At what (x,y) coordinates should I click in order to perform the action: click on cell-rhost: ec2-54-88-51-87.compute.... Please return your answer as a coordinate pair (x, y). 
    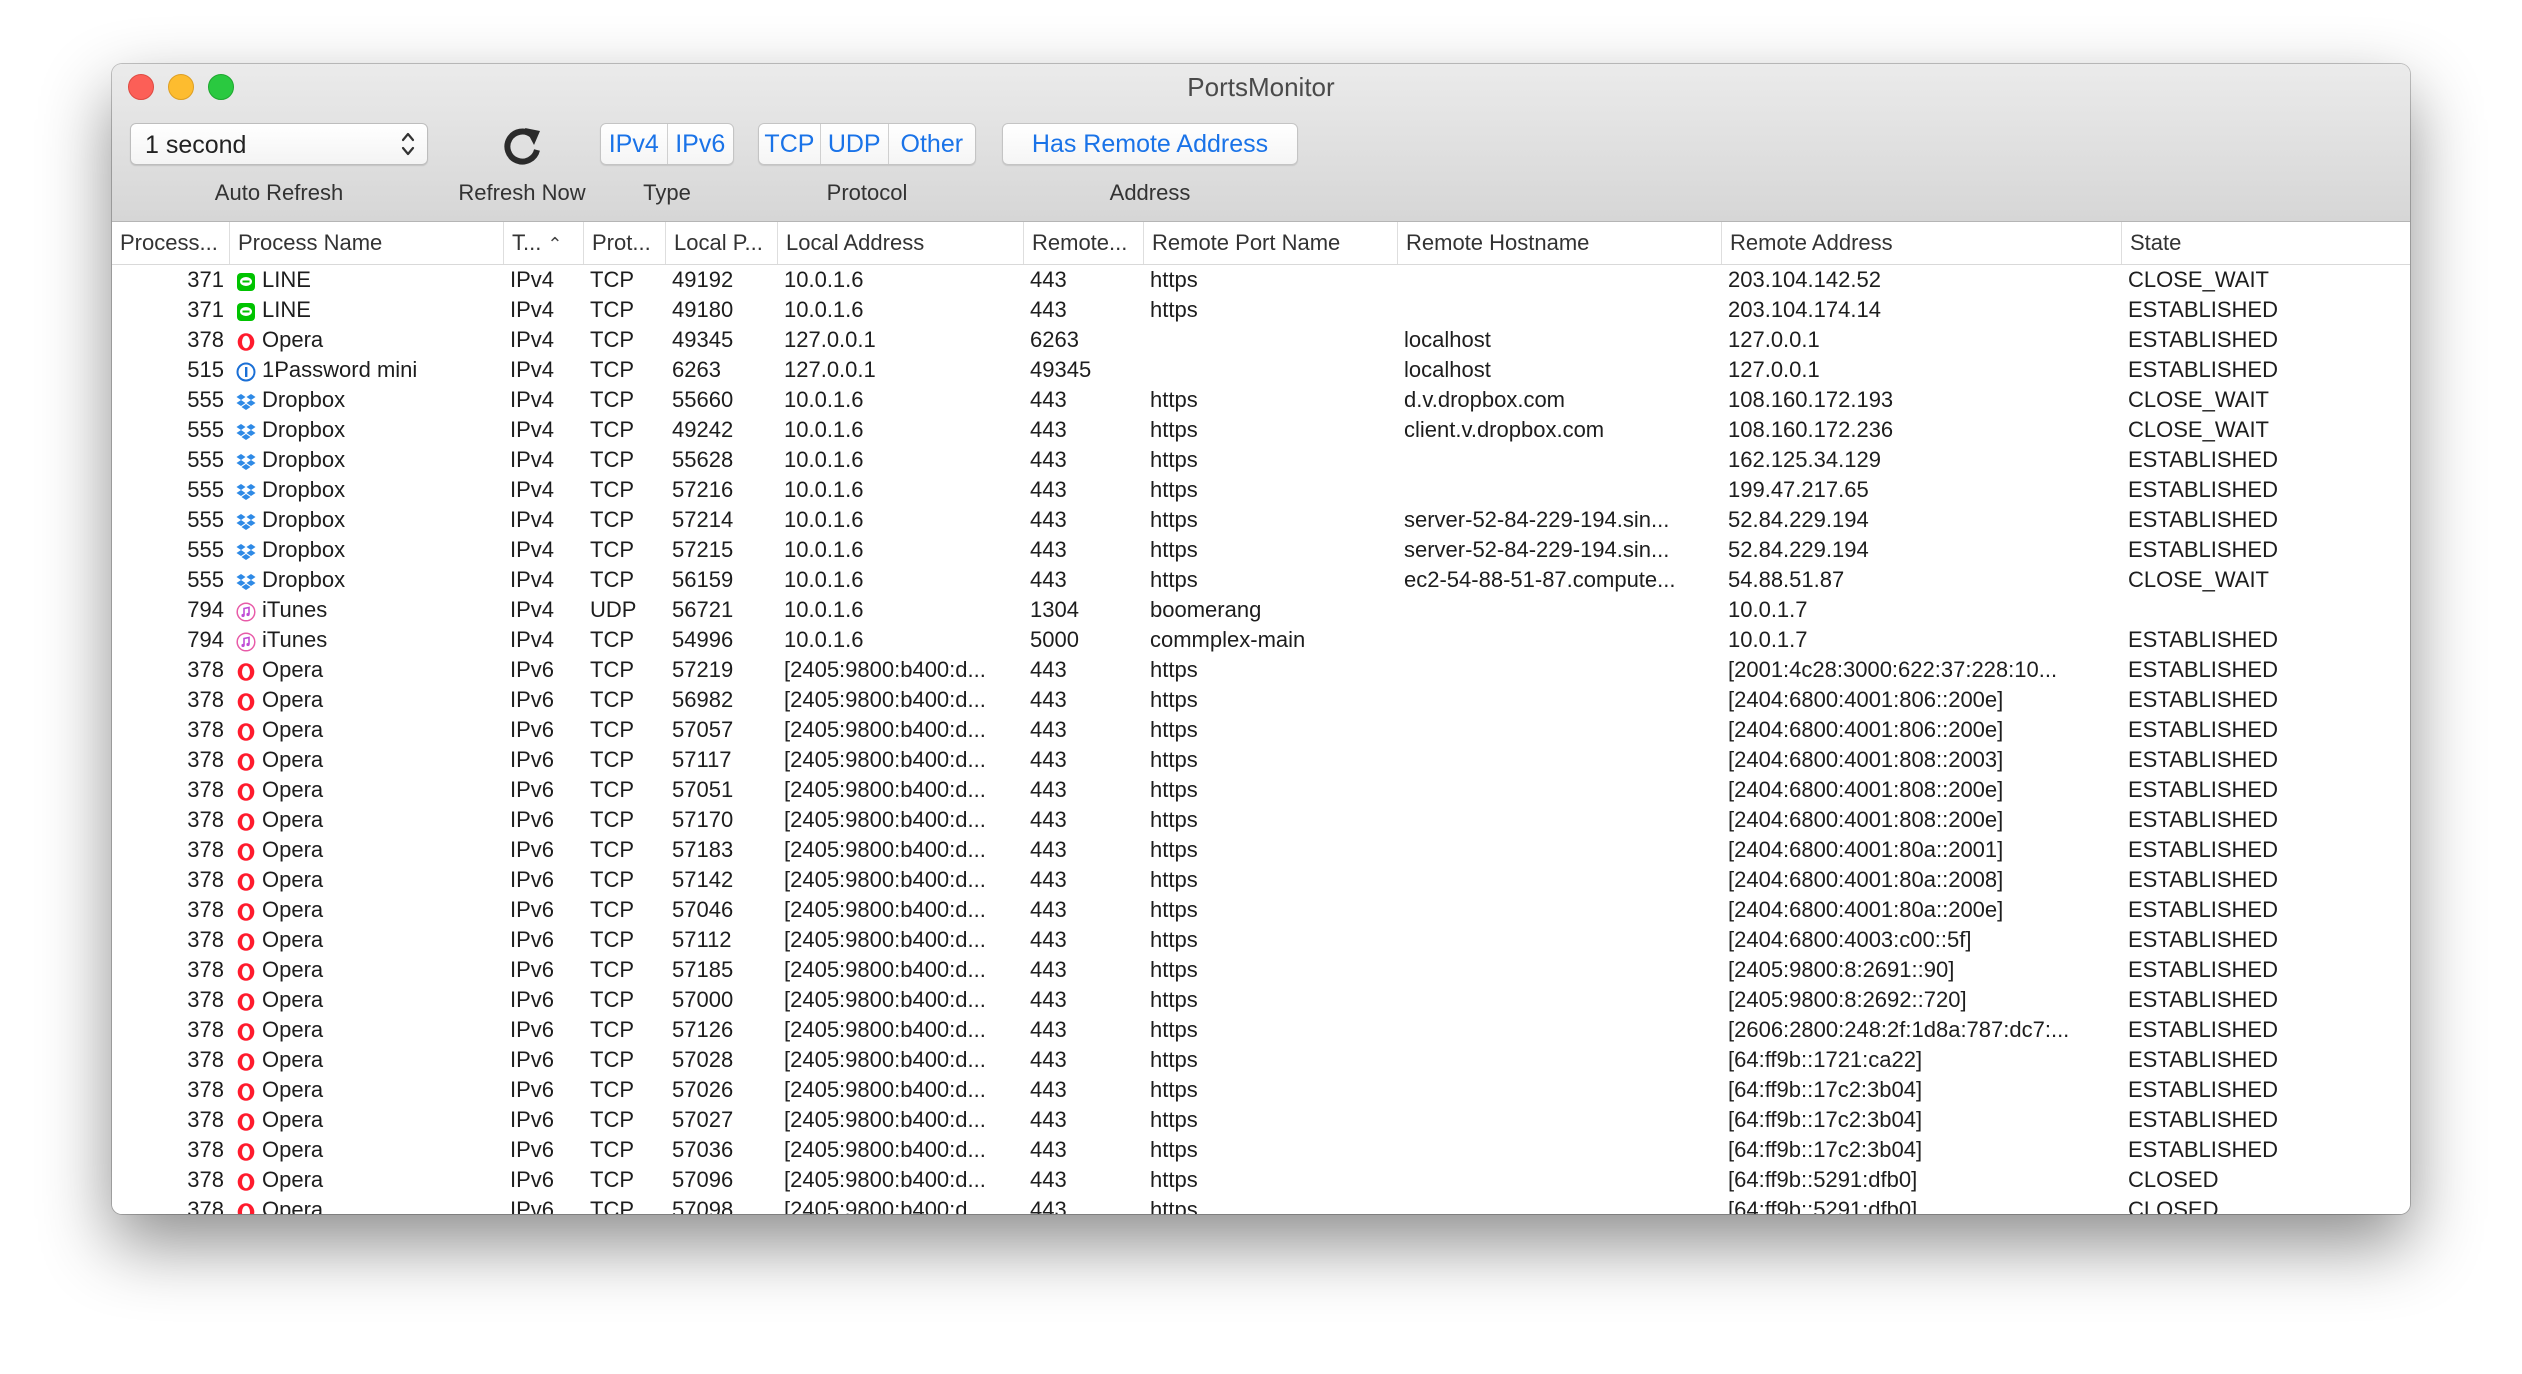
    Looking at the image, I should click on (1540, 579).